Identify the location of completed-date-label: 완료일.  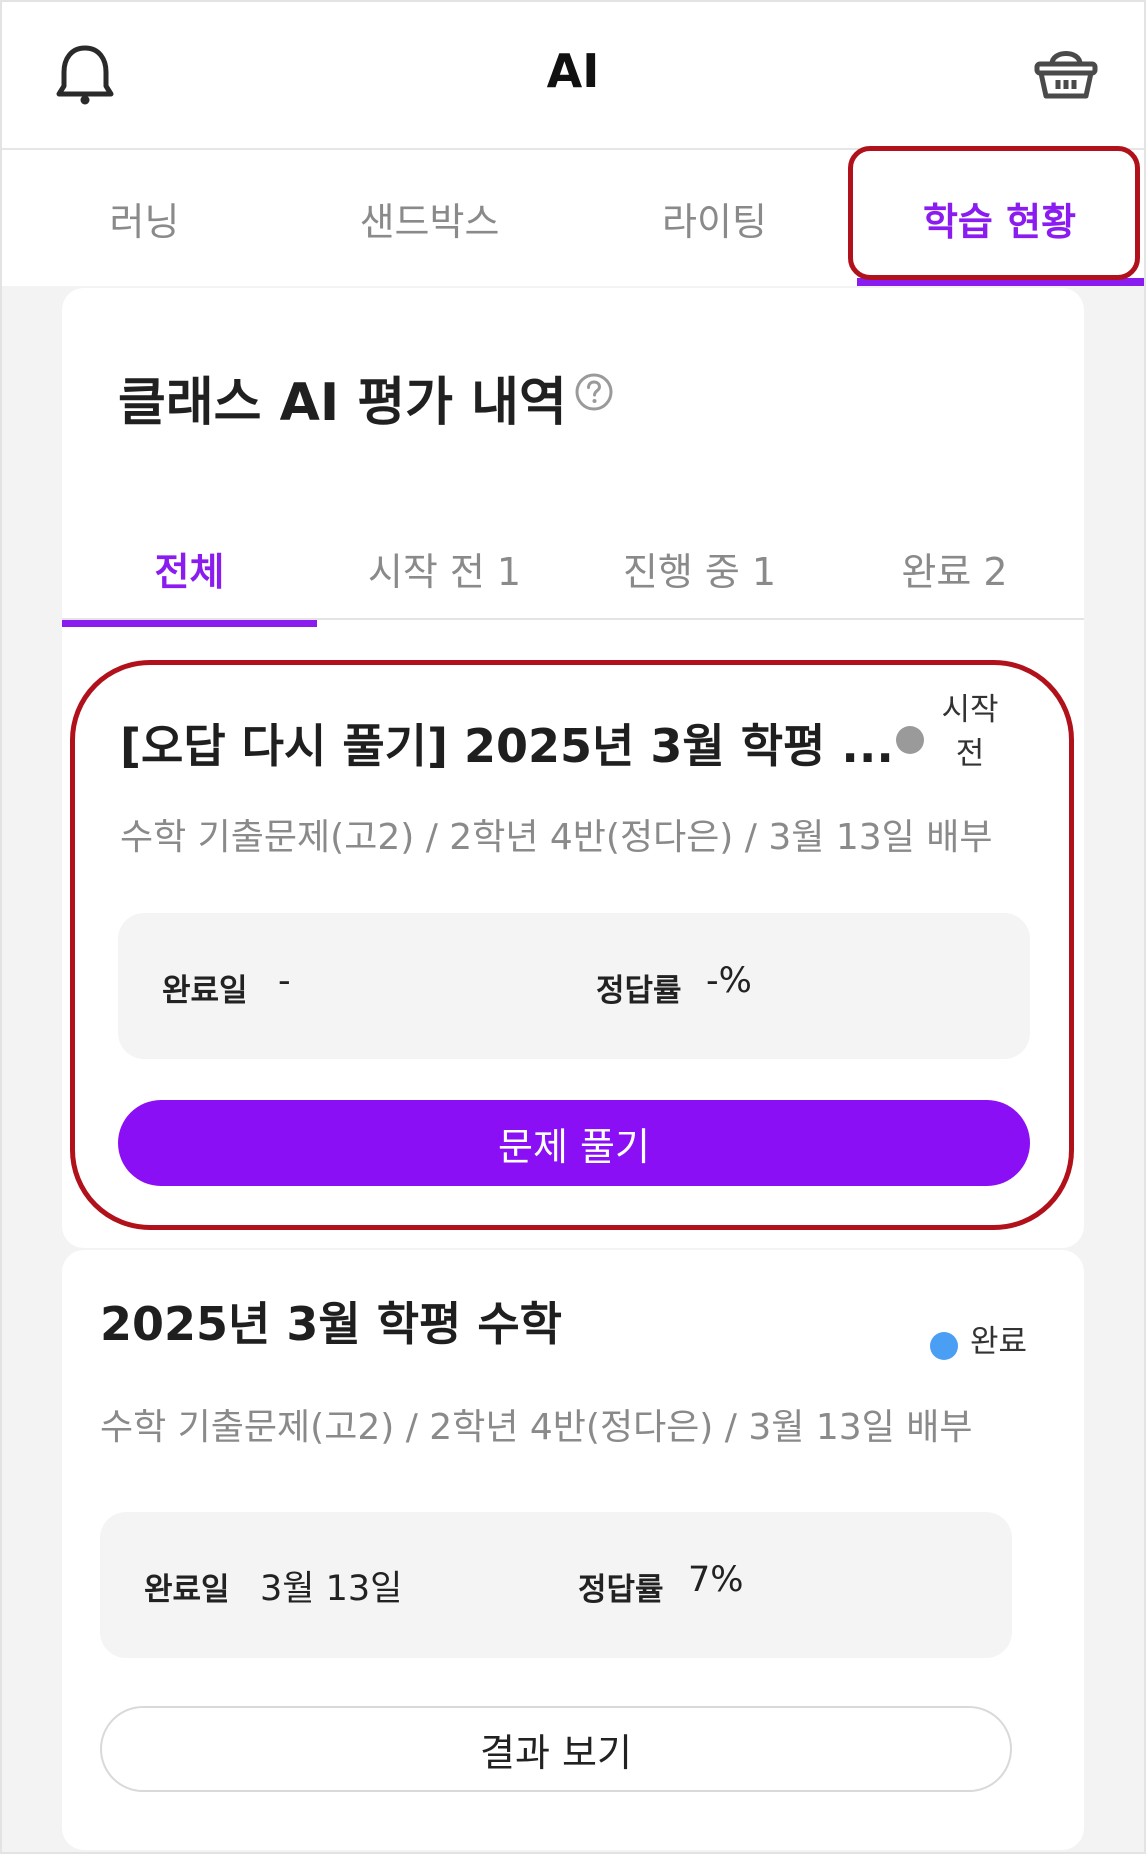
(187, 1590).